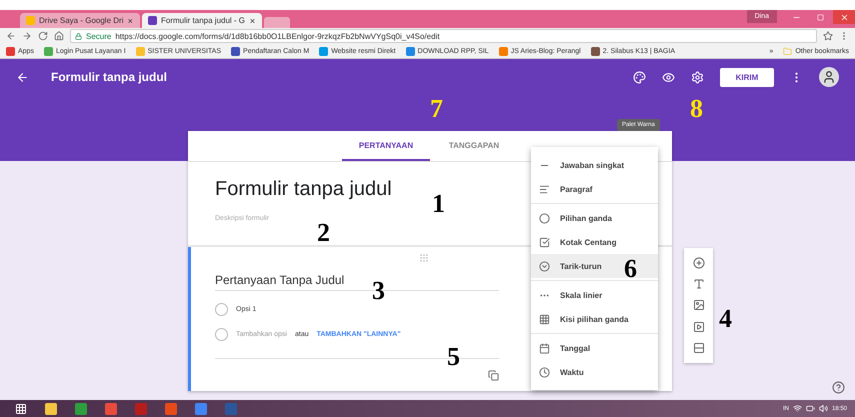 The height and width of the screenshot is (417, 855). I want to click on date-icon, so click(544, 348).